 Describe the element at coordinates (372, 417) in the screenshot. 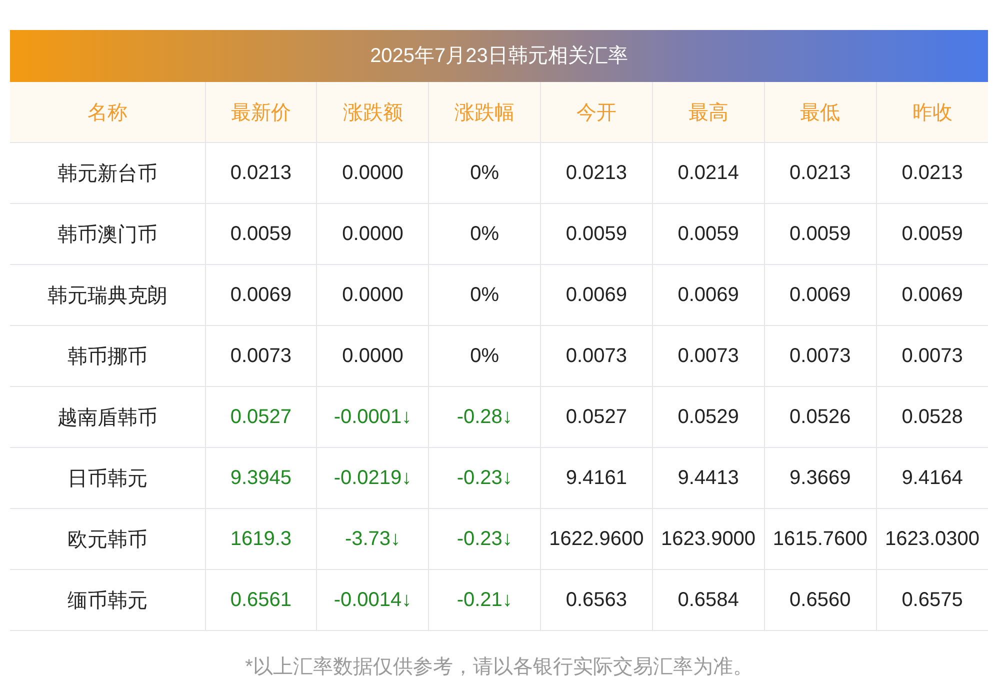

I see `table-cell: -0.0001↓` at that location.